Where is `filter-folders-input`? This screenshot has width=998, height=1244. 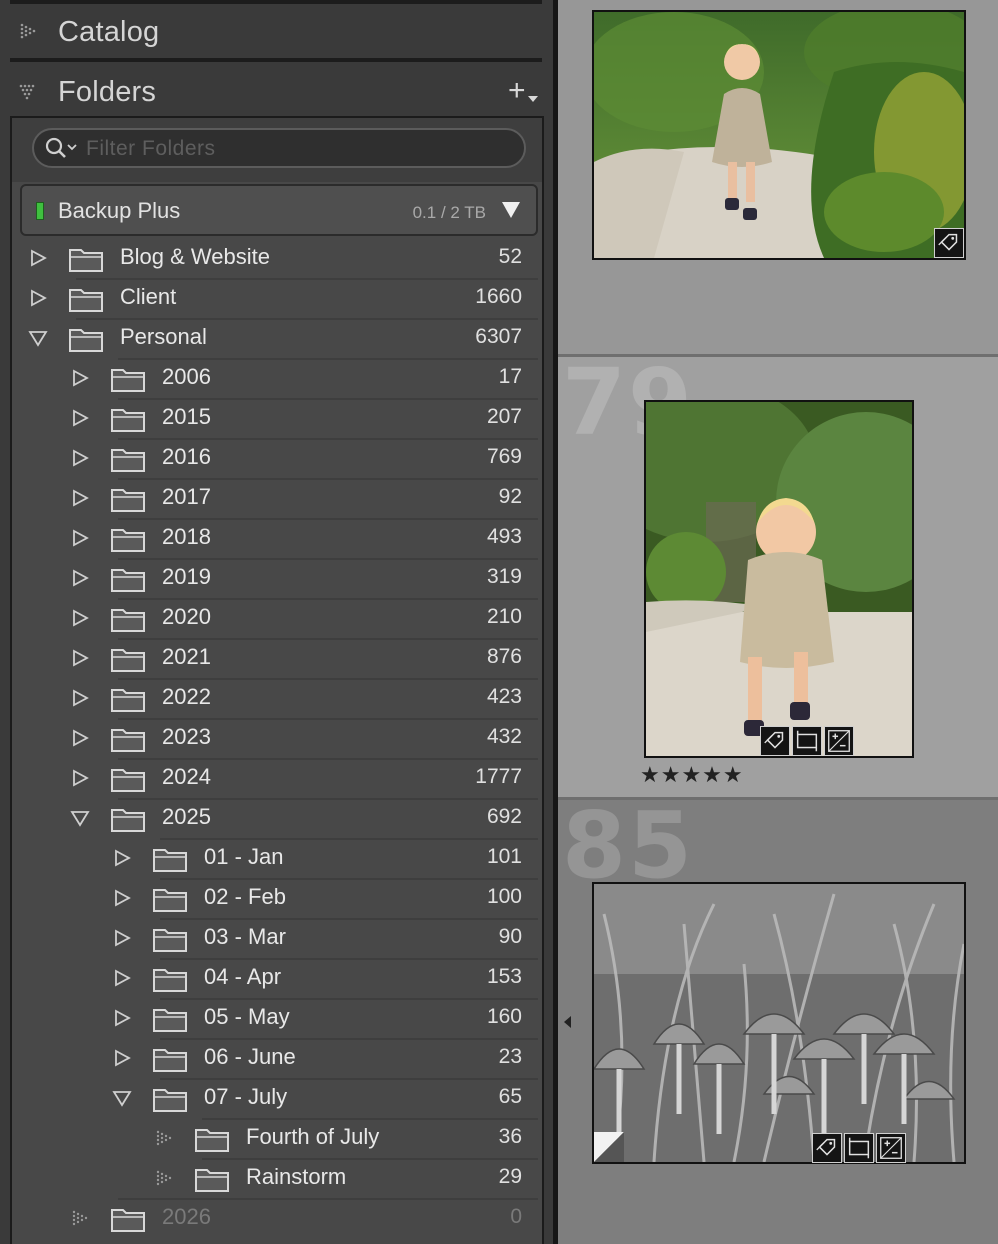 filter-folders-input is located at coordinates (296, 149).